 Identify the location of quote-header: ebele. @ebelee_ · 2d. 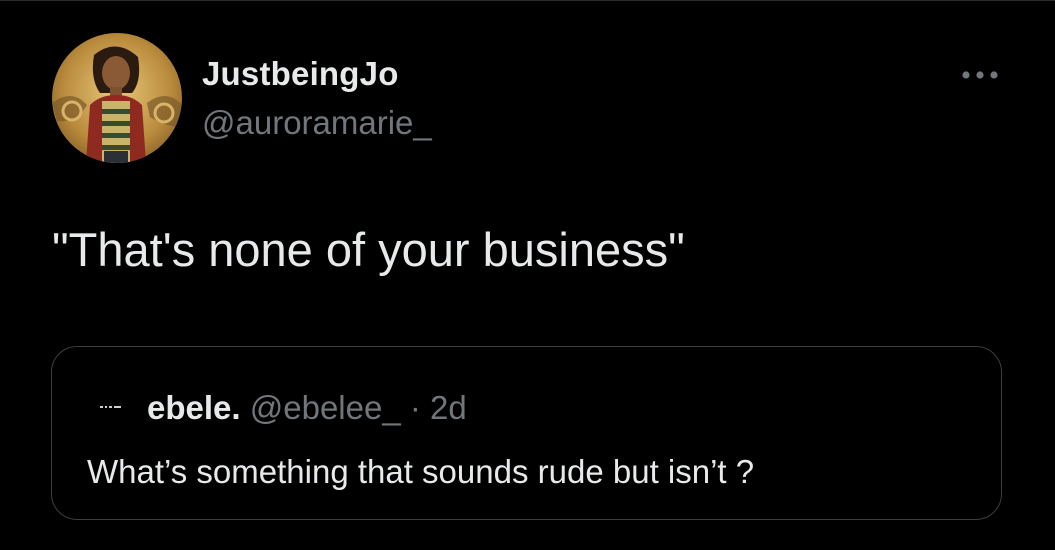
(307, 408).